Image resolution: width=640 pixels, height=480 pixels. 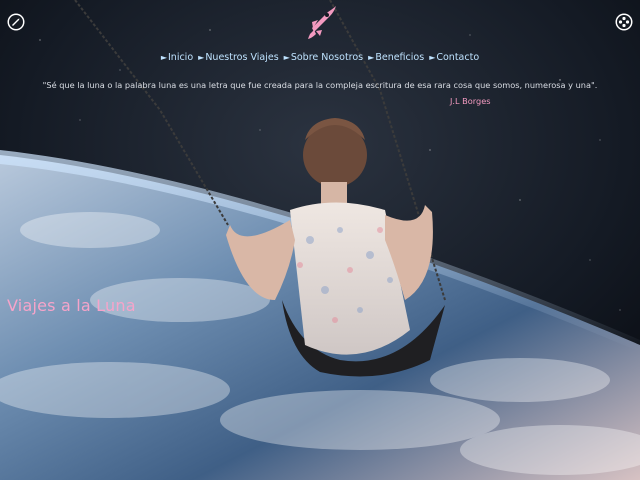 I want to click on nav-item-nuestros-viajes: ►Nuestros Viajes, so click(x=238, y=57).